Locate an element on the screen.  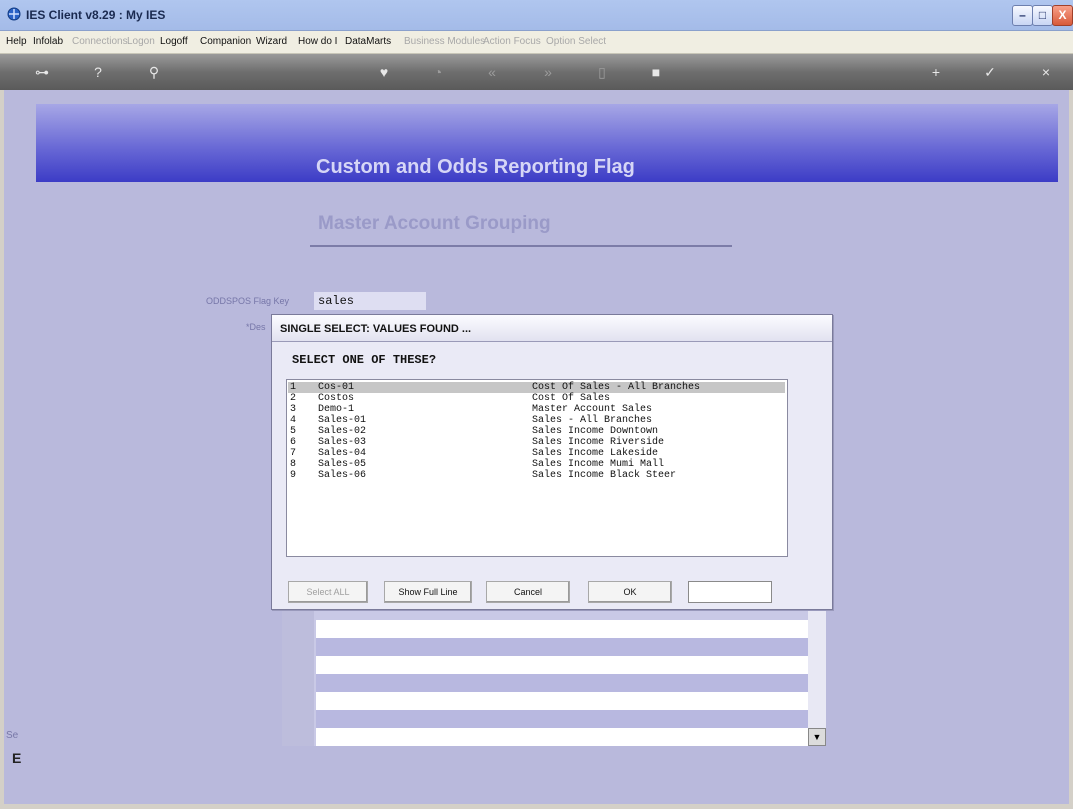
list-item-code: Costos is located at coordinates (336, 398).